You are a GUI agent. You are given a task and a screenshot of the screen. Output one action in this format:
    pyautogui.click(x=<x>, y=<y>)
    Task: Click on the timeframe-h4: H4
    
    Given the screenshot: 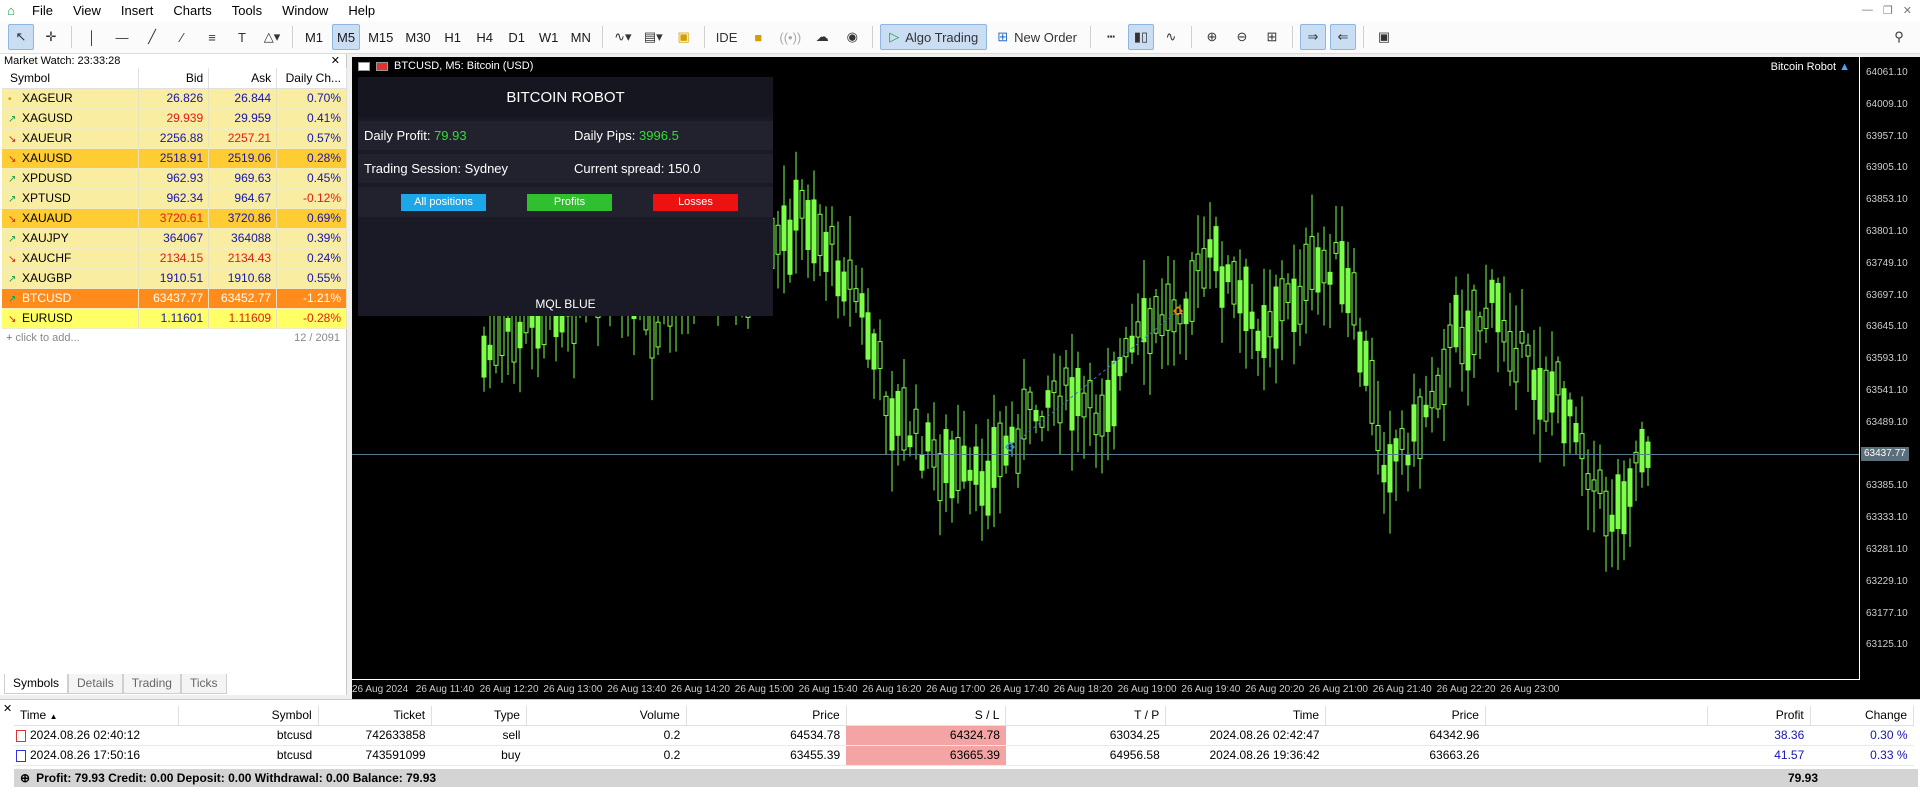 What is the action you would take?
    pyautogui.click(x=485, y=37)
    